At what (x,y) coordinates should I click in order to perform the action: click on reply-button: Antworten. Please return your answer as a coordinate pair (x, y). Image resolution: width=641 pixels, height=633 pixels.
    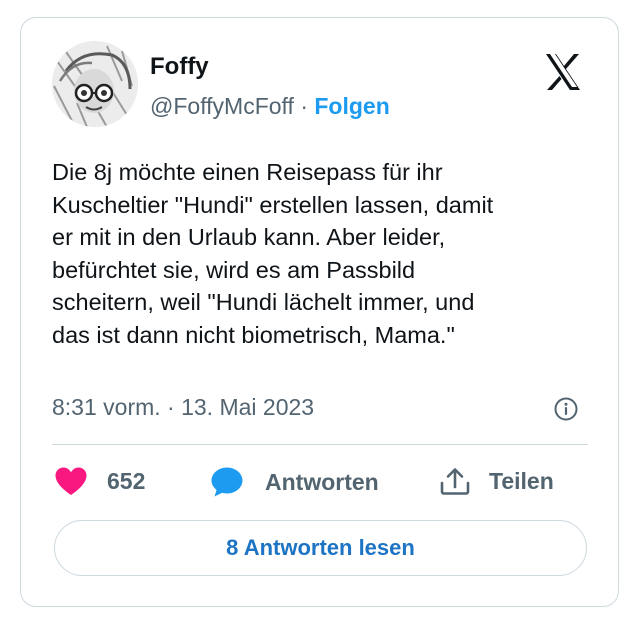
    Looking at the image, I should click on (294, 482).